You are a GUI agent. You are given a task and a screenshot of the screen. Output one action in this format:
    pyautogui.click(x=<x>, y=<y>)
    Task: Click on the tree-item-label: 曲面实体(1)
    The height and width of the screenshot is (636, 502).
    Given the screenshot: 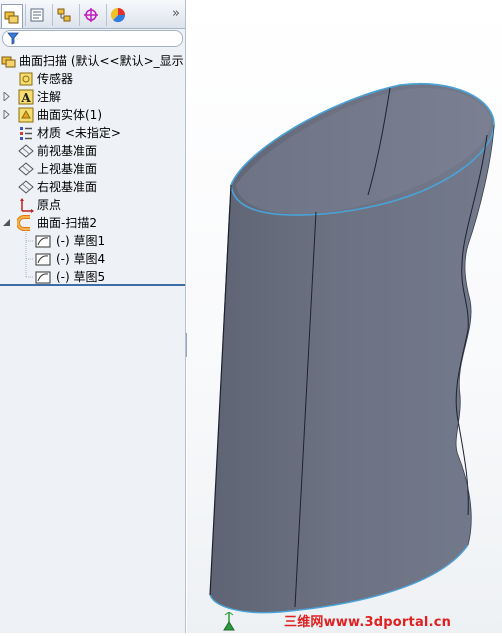 What is the action you would take?
    pyautogui.click(x=69, y=115)
    